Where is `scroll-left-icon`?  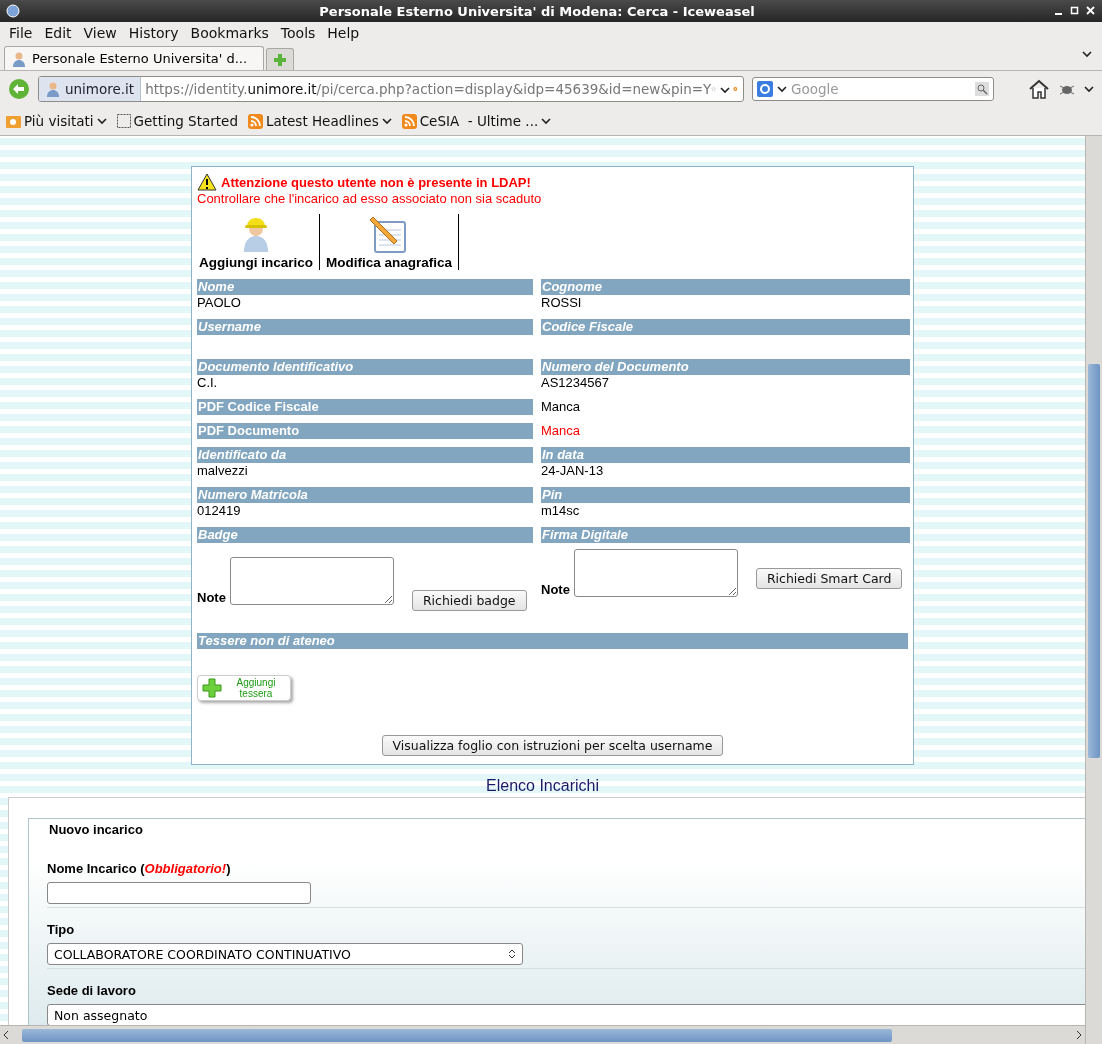
scroll-left-icon is located at coordinates (6, 1035).